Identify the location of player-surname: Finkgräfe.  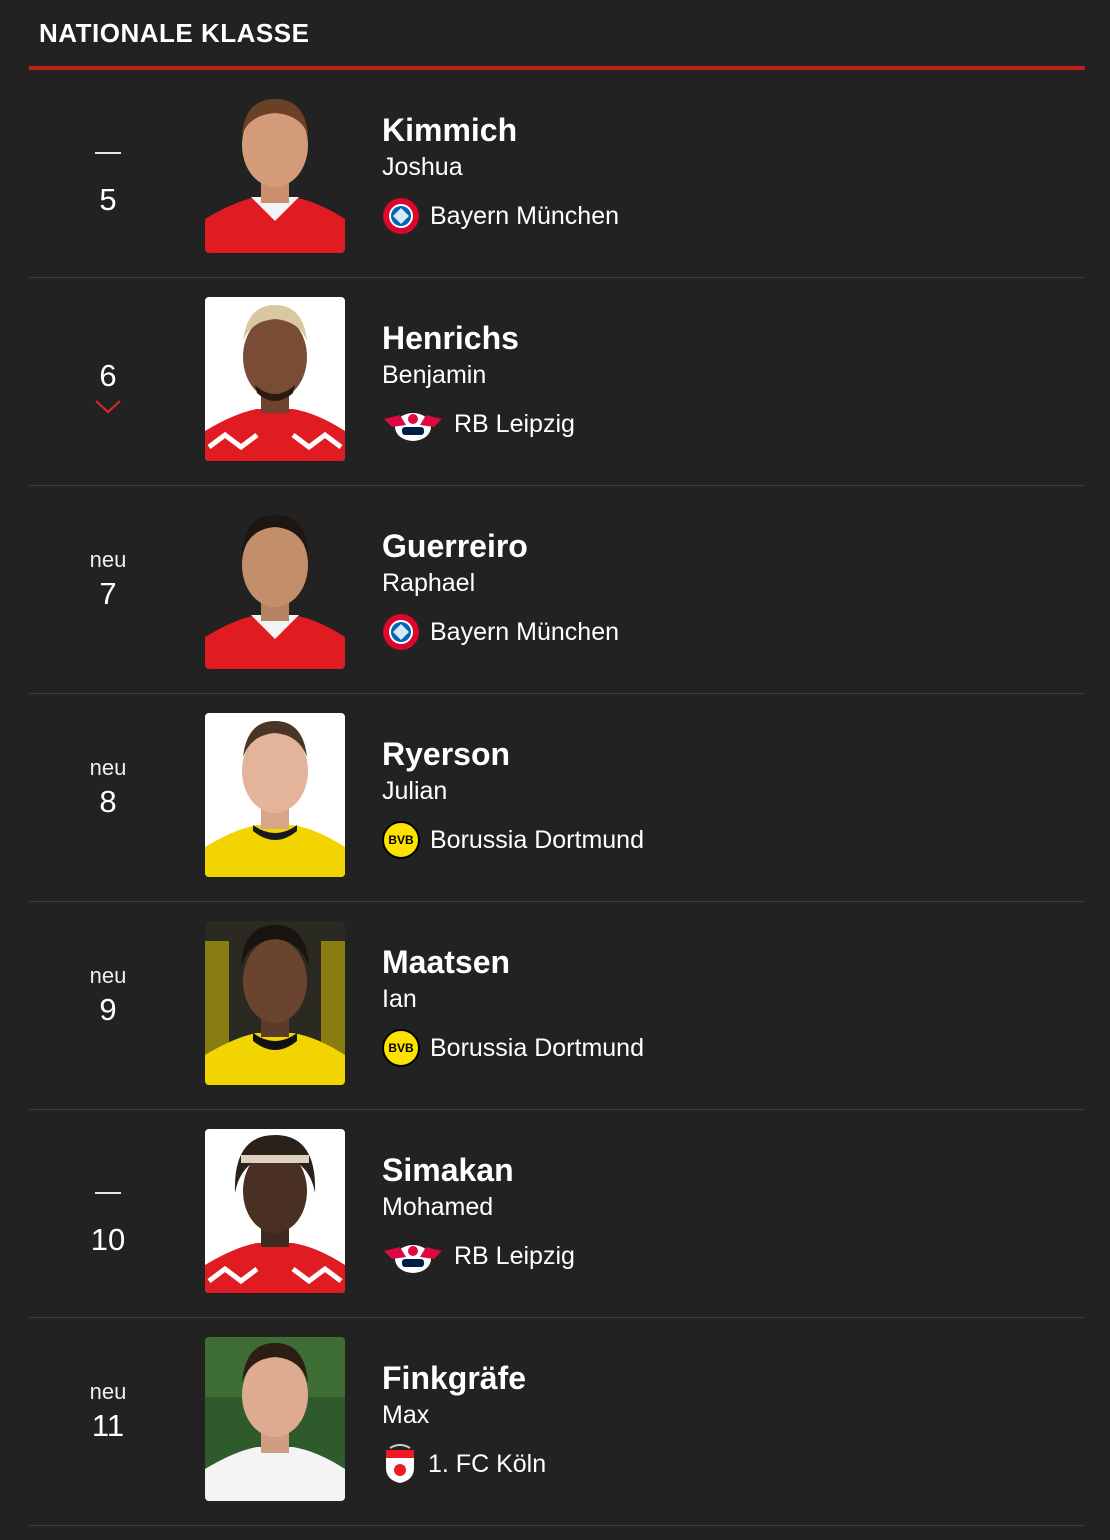
(454, 1378).